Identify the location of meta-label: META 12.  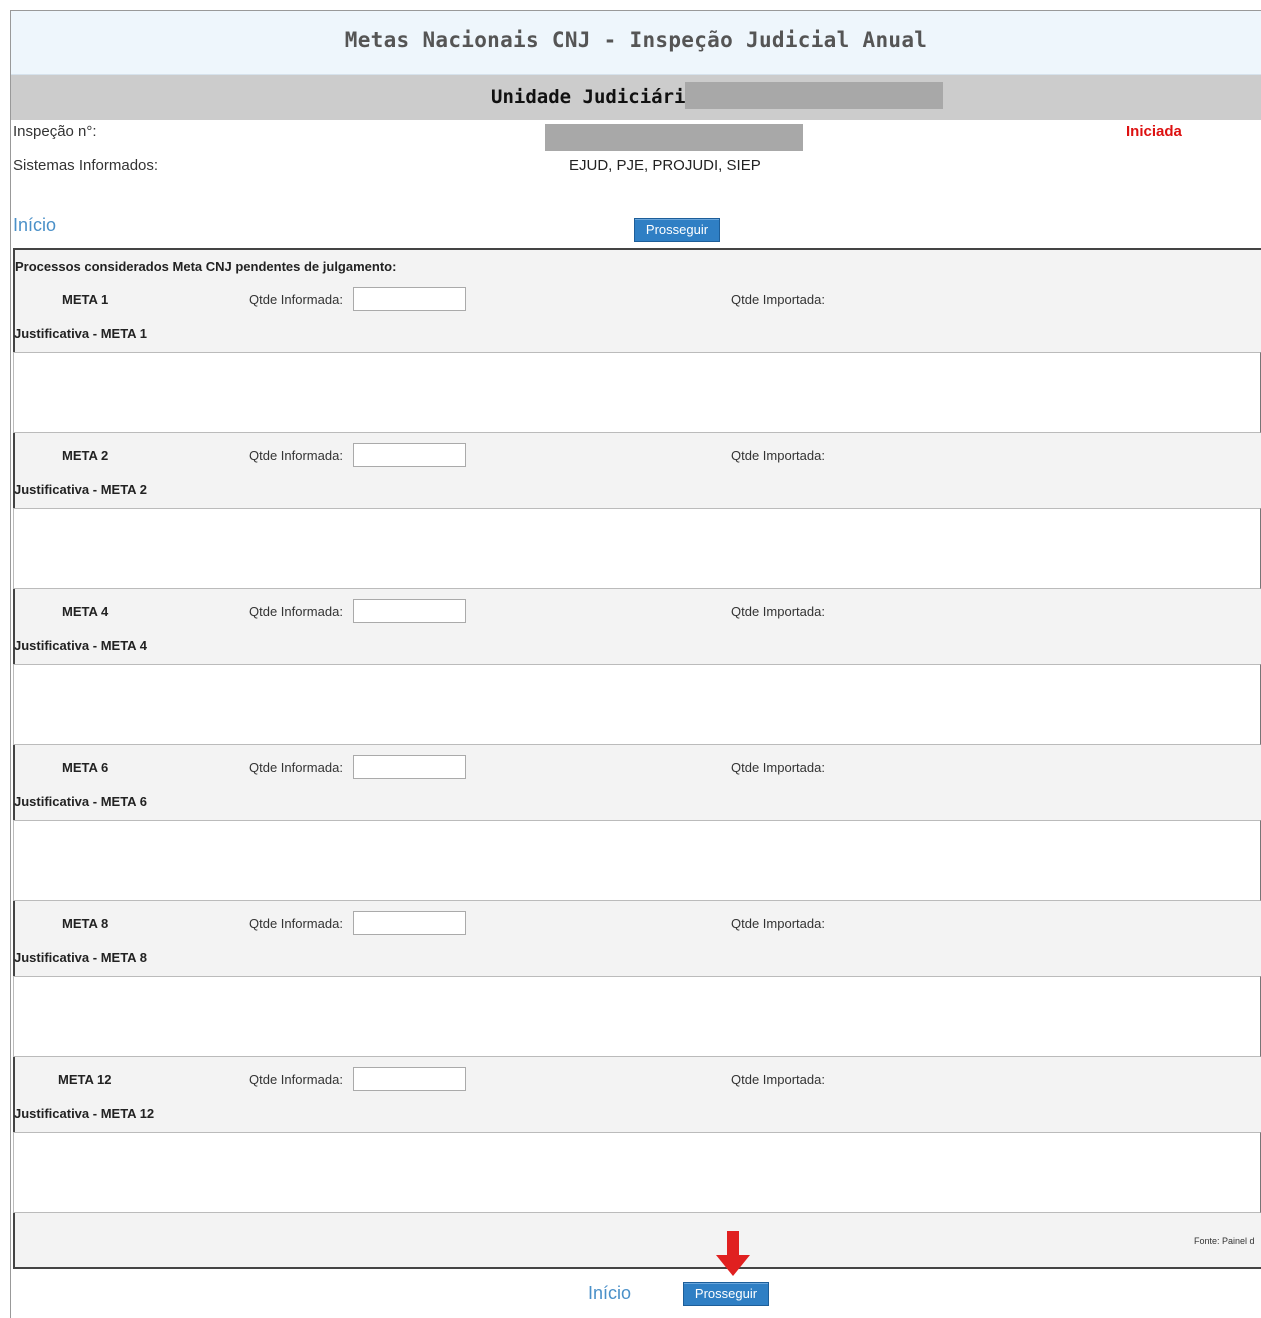
(85, 1079).